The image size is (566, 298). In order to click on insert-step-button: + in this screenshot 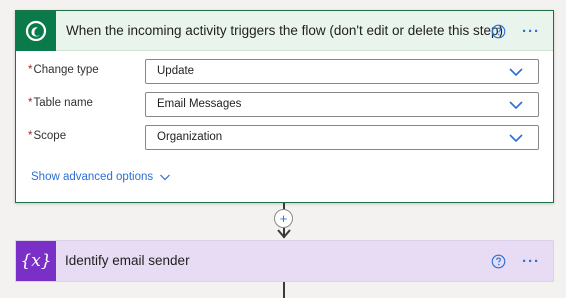, I will do `click(283, 218)`.